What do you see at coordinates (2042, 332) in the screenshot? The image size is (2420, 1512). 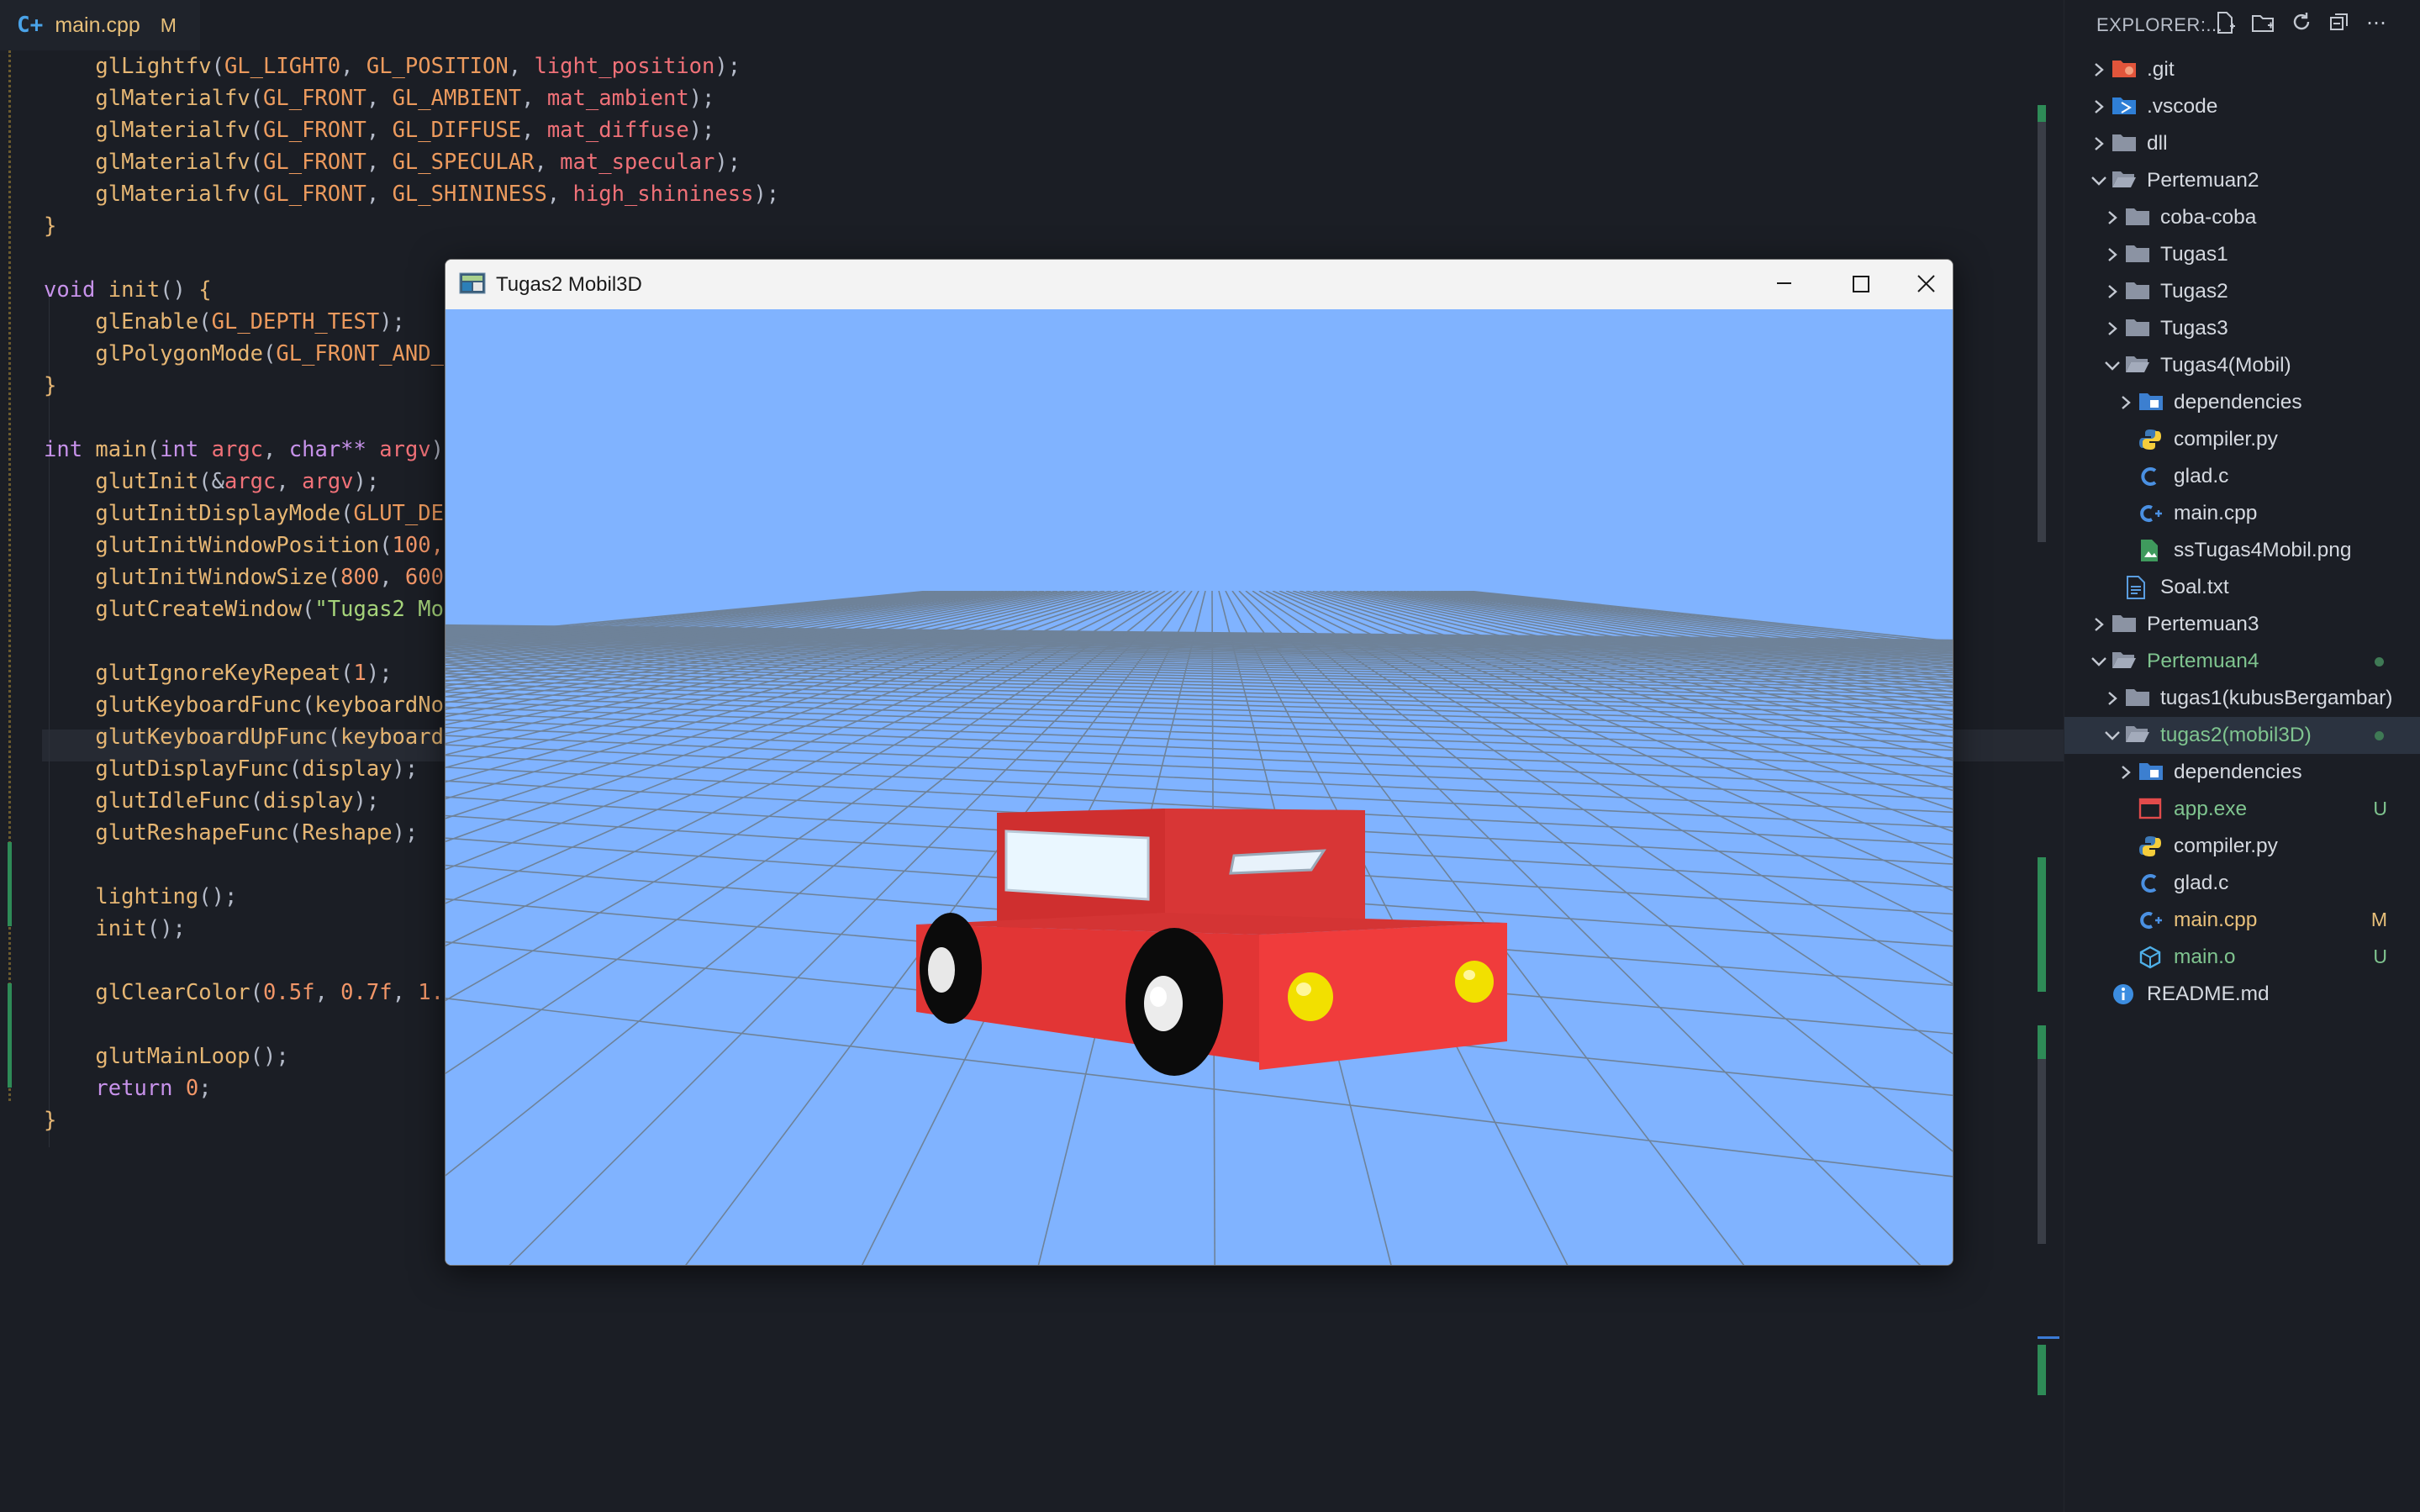 I see `scroll-thumb` at bounding box center [2042, 332].